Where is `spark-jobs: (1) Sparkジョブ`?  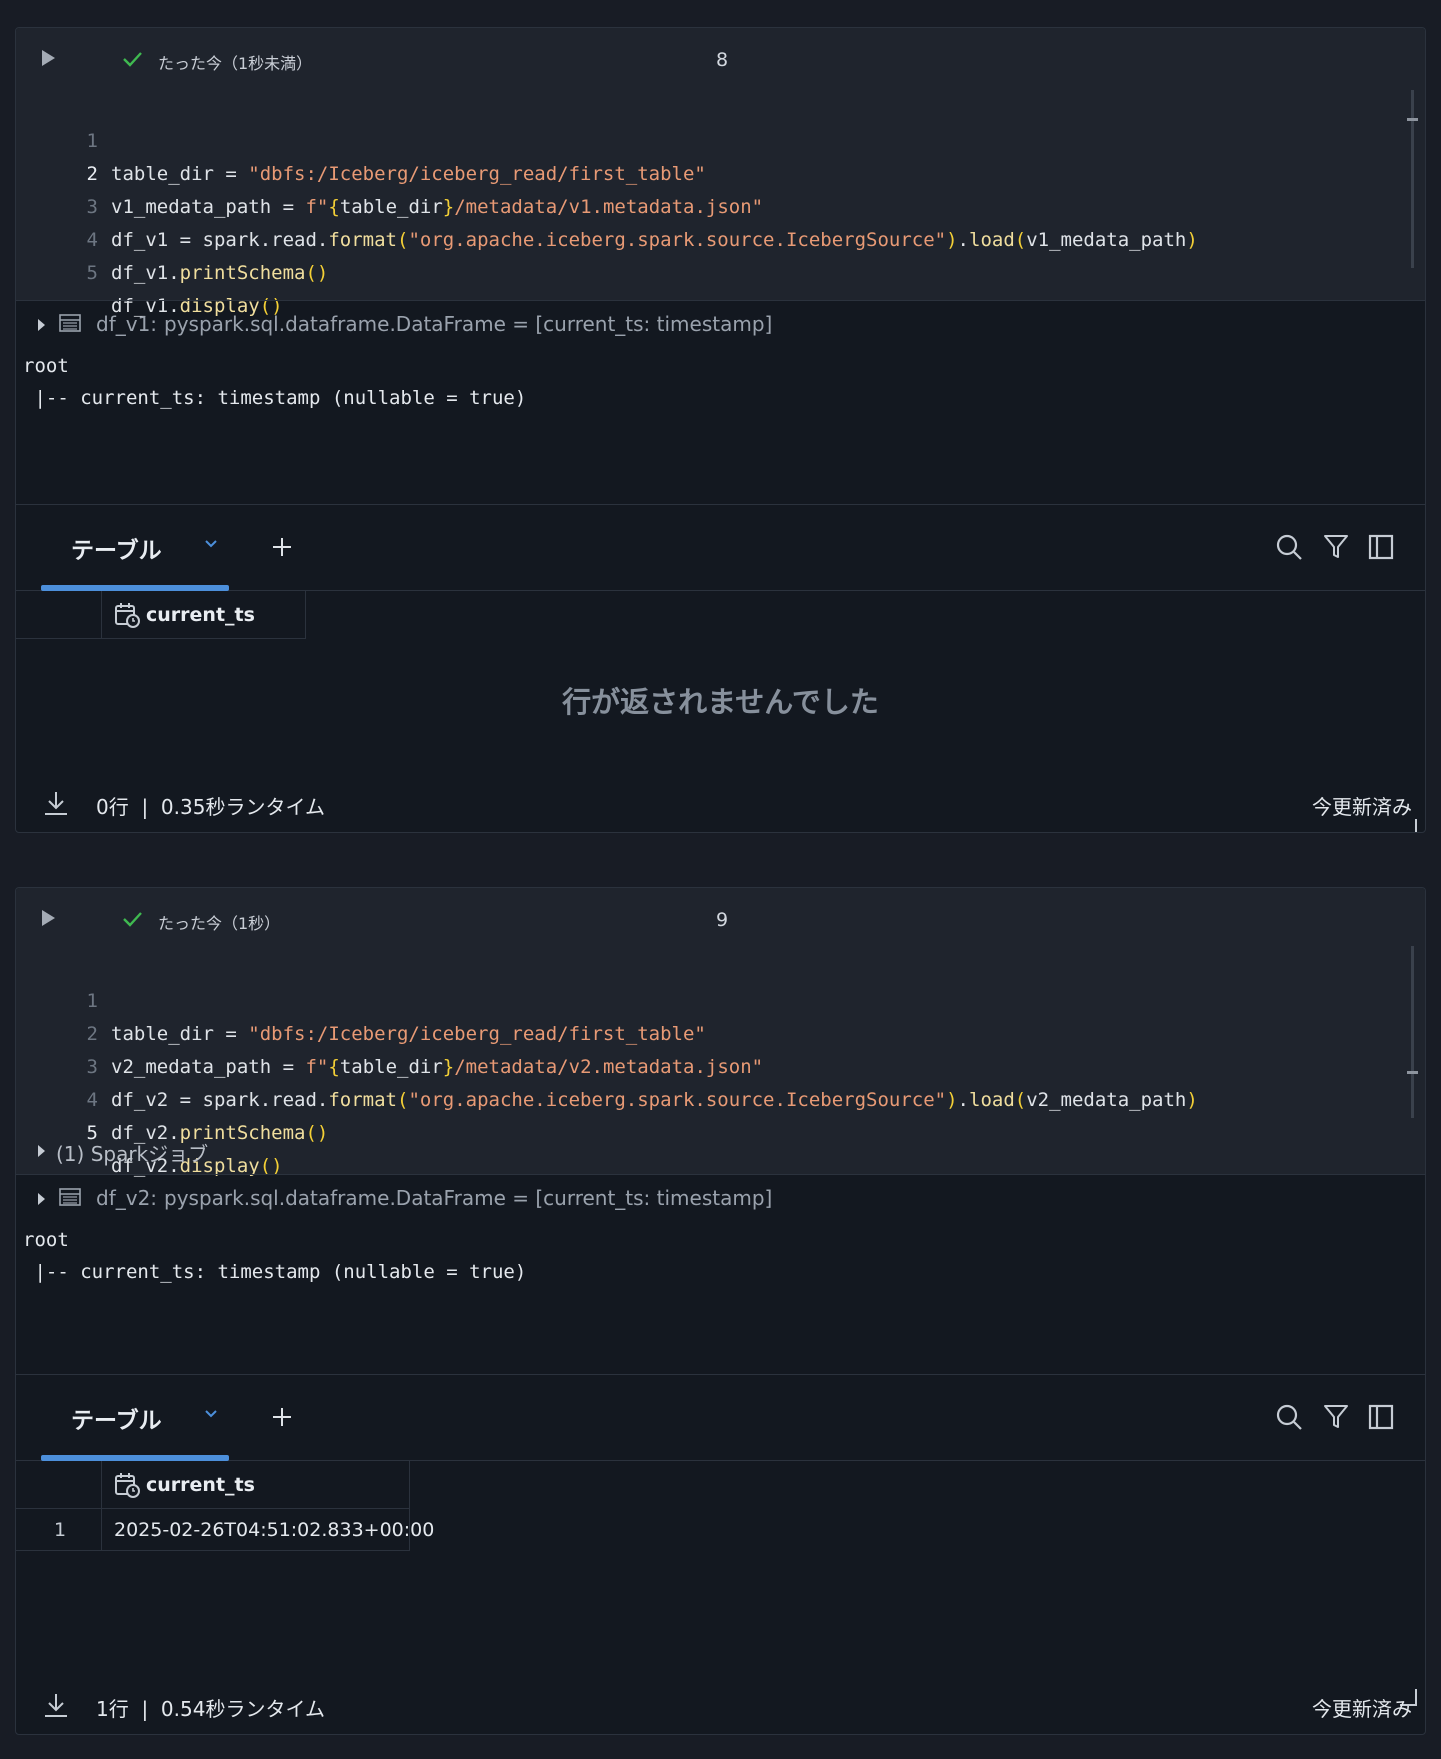
spark-jobs: (1) Sparkジョブ is located at coordinates (720, 1151).